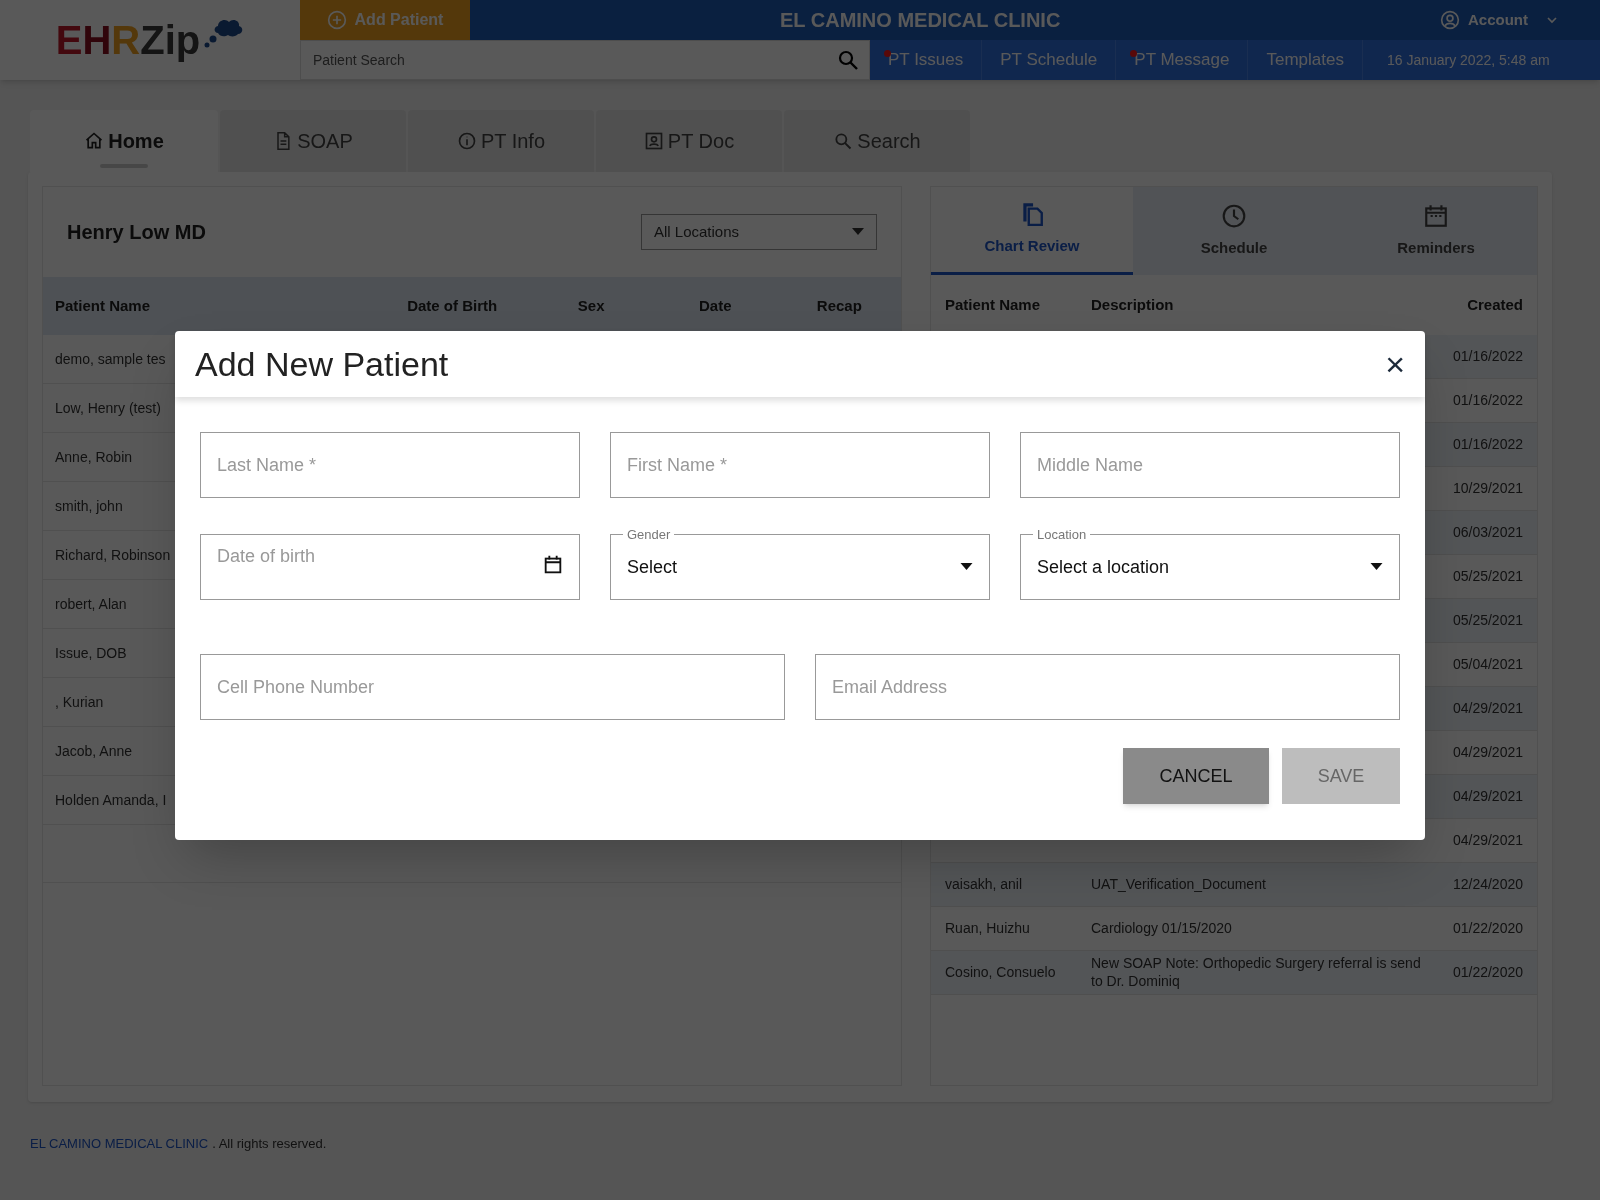 This screenshot has height=1200, width=1600. What do you see at coordinates (89, 506) in the screenshot?
I see `table-cell-text: smith, john` at bounding box center [89, 506].